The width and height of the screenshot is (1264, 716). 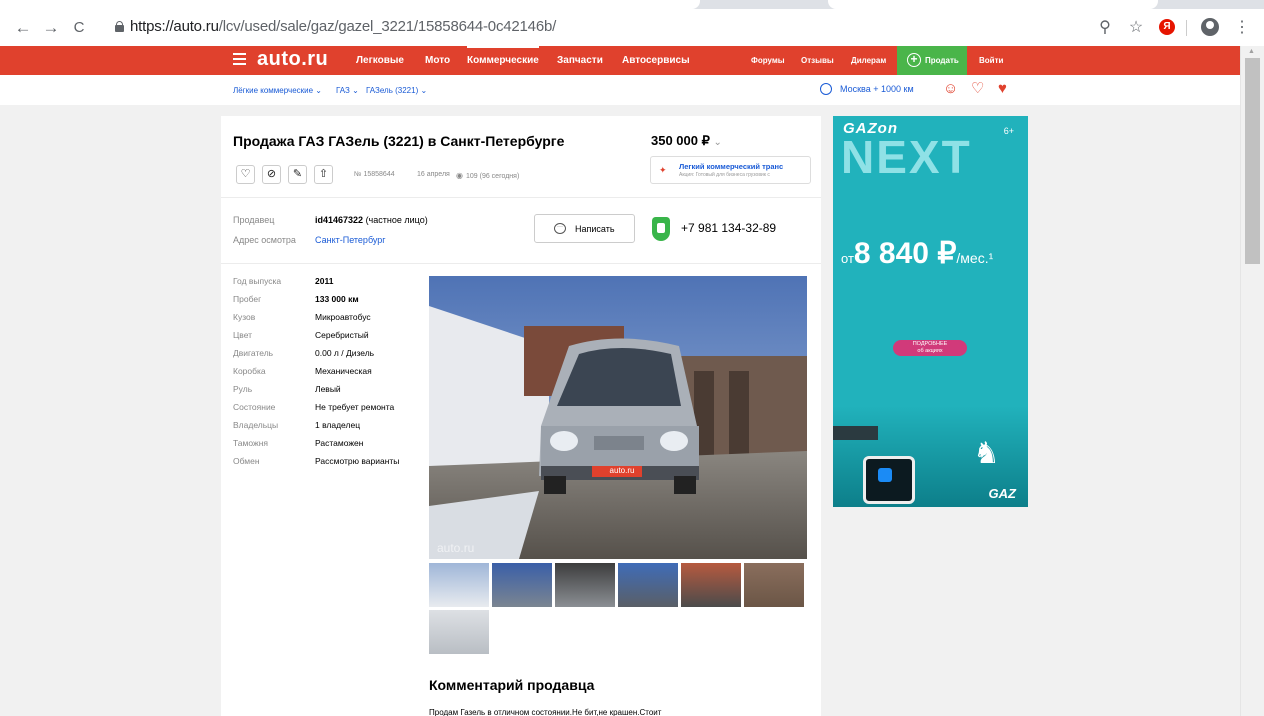 What do you see at coordinates (724, 175) in the screenshot?
I see `promo-subtitle: Акция: Готовый для бизнеса грузовик с` at bounding box center [724, 175].